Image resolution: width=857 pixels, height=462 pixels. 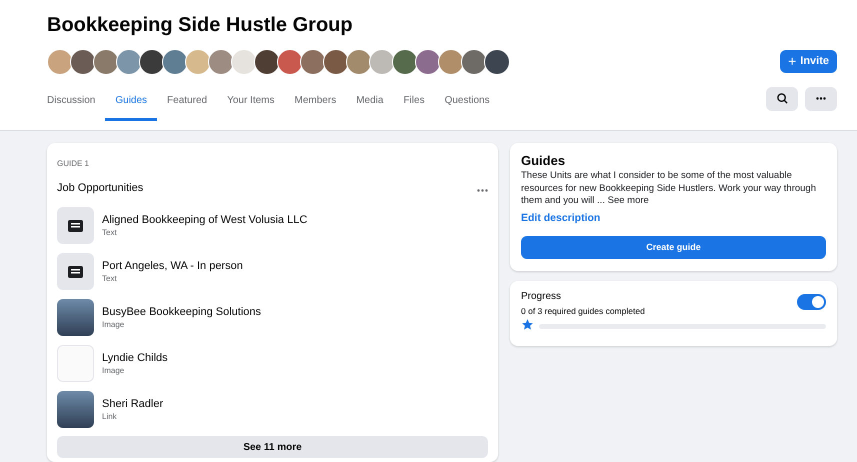 What do you see at coordinates (131, 101) in the screenshot?
I see `tab: Guides` at bounding box center [131, 101].